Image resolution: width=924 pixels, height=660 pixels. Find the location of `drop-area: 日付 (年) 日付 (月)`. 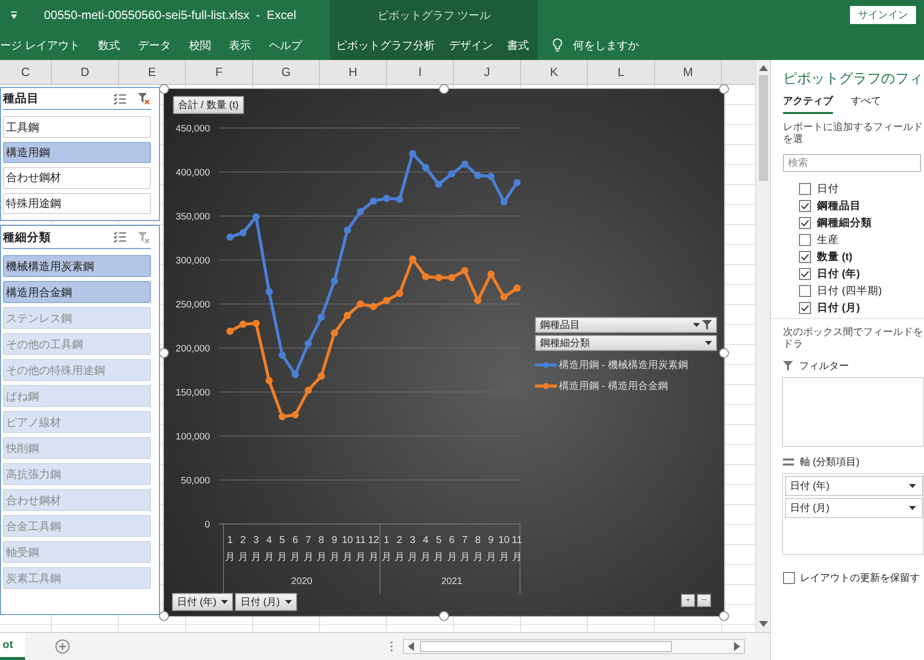

drop-area: 日付 (年) 日付 (月) is located at coordinates (853, 514).